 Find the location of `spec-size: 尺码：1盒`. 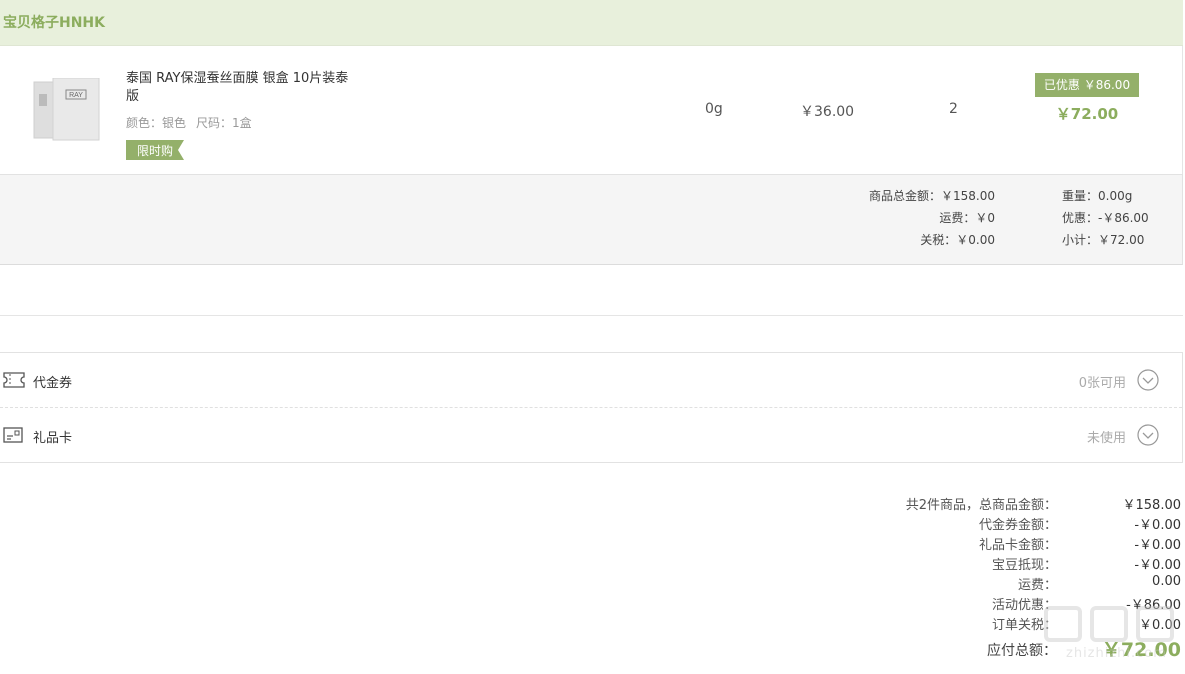

spec-size: 尺码：1盒 is located at coordinates (224, 123).